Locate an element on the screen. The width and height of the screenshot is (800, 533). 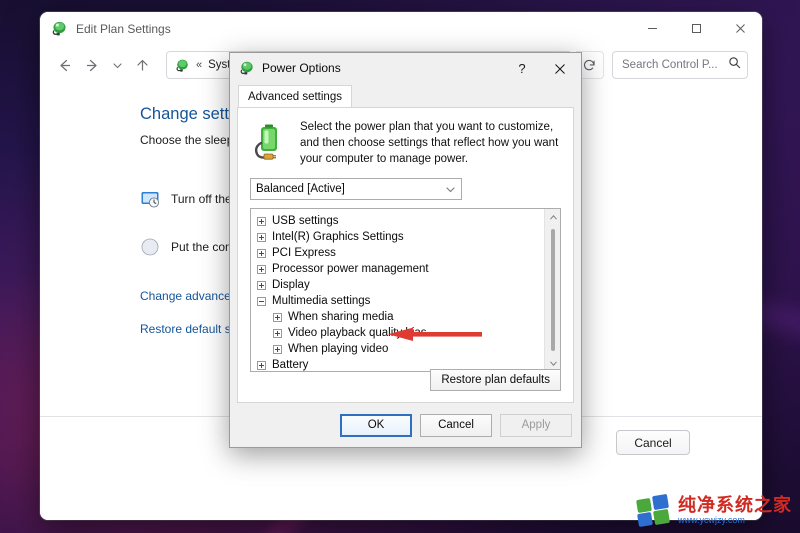
tree-item-label: Display is located at coordinates (291, 285).